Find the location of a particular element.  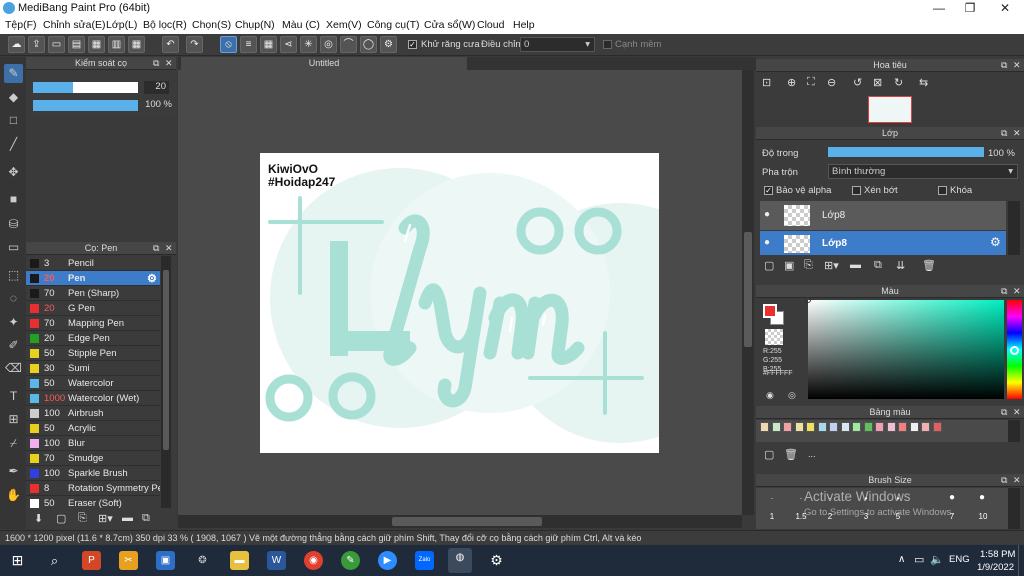

doc-icon: ▦ is located at coordinates (96, 44).